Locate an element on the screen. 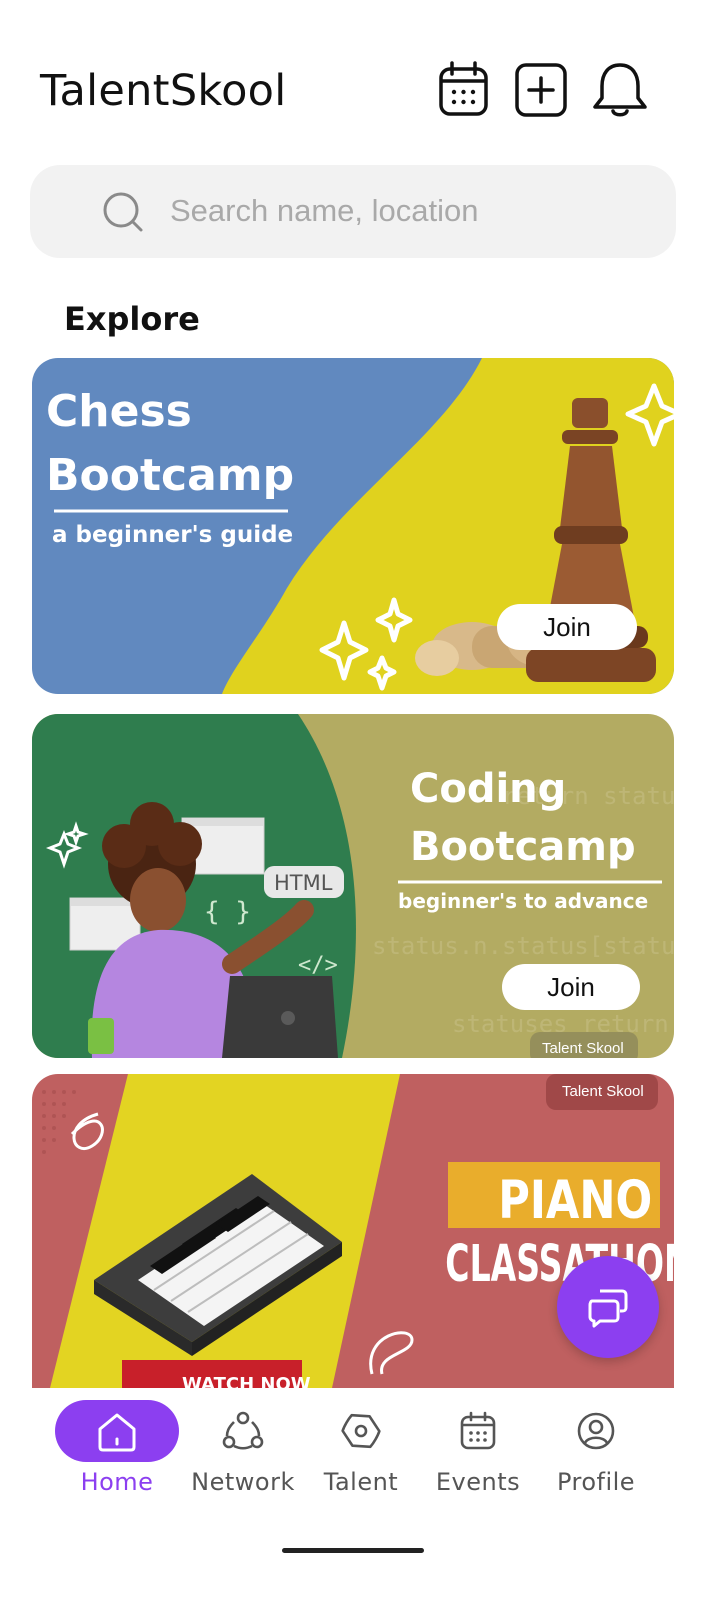 Image resolution: width=720 pixels, height=1600 pixels. create-button is located at coordinates (541, 90).